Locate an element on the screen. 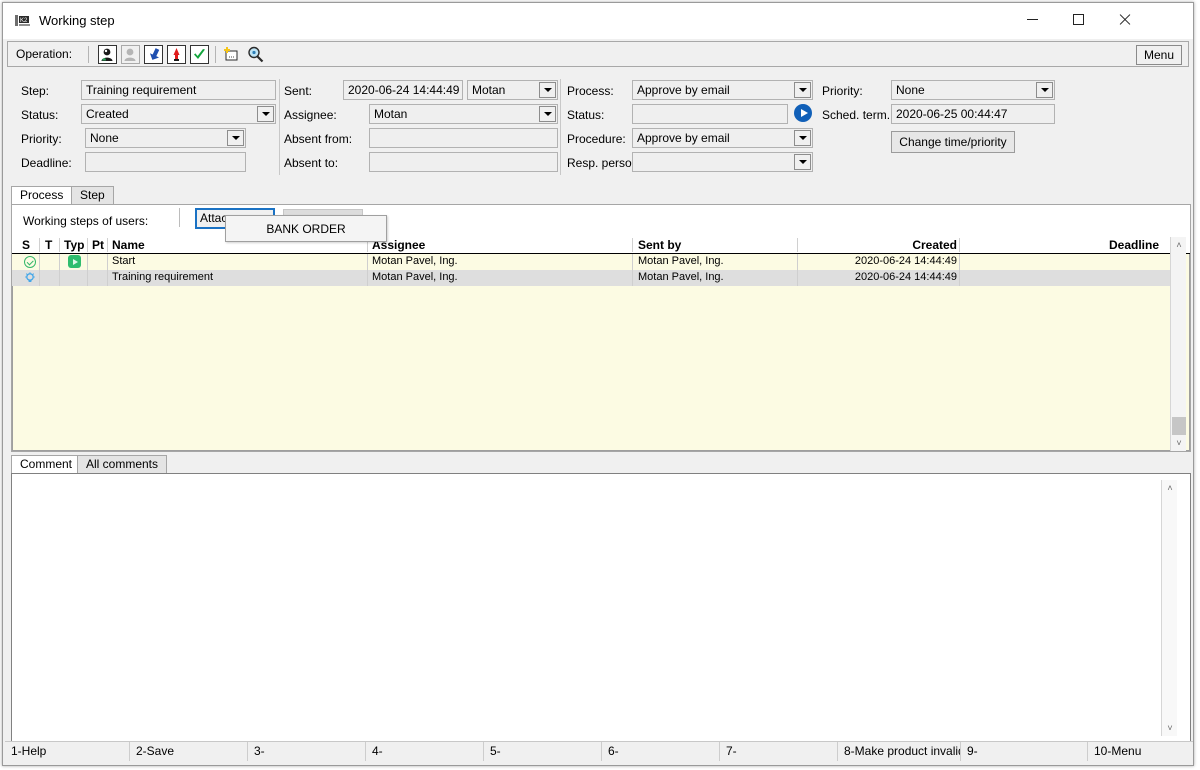 This screenshot has height=770, width=1200. cell-assignee: Motan Pavel, Ing. is located at coordinates (415, 277).